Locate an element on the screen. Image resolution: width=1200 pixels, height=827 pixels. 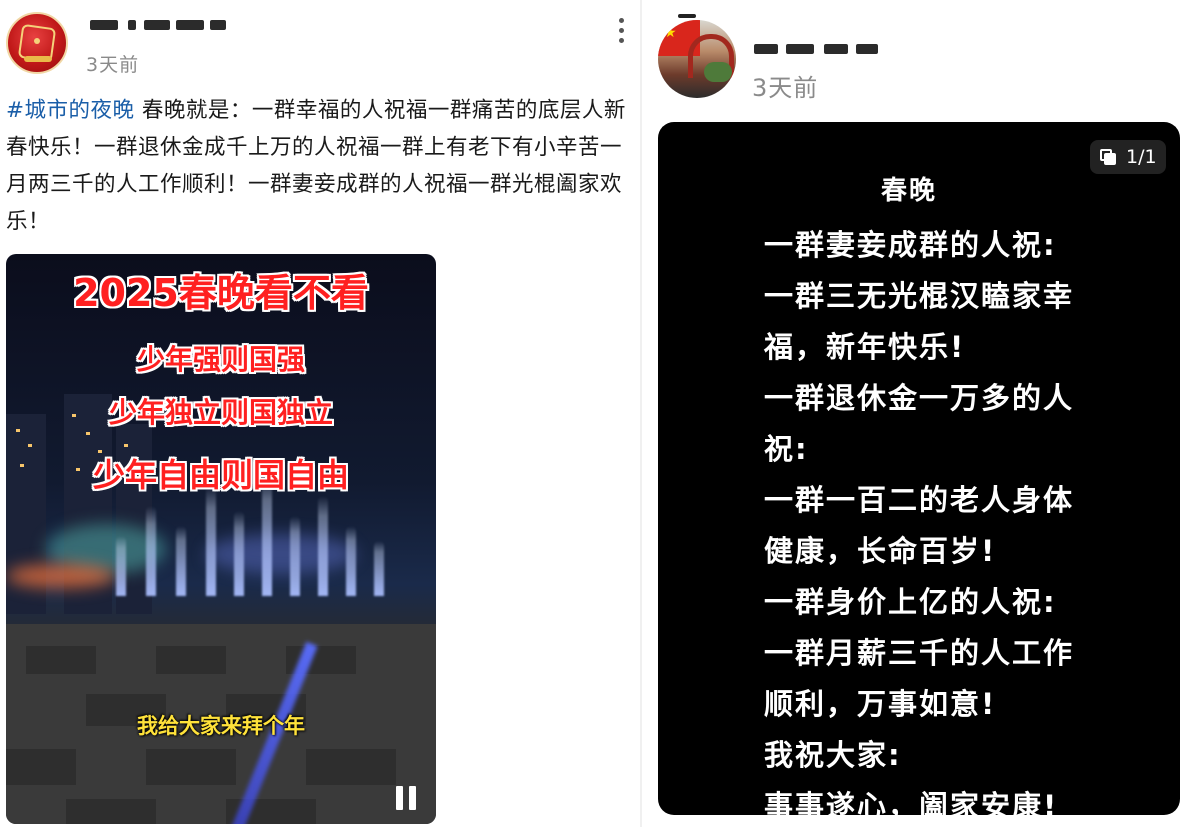
poem-line: 一群一百二的老人身体 is located at coordinates (919, 500).